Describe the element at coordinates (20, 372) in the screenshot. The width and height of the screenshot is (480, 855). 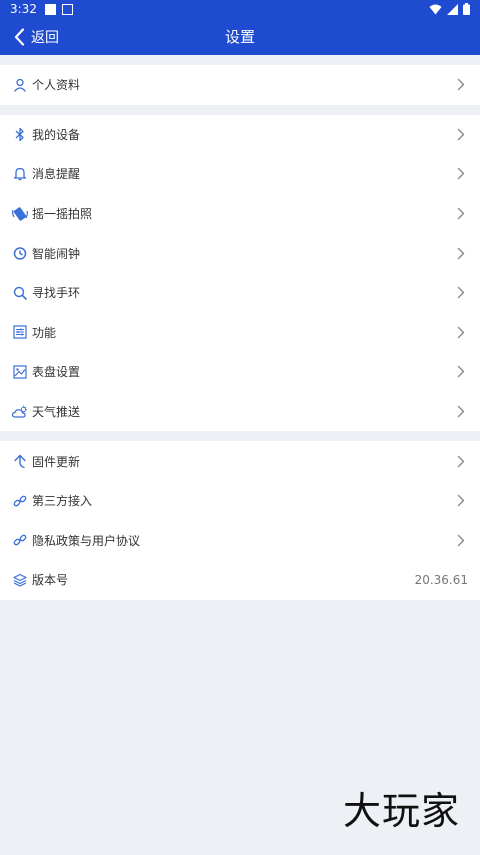
I see `watchface-icon` at that location.